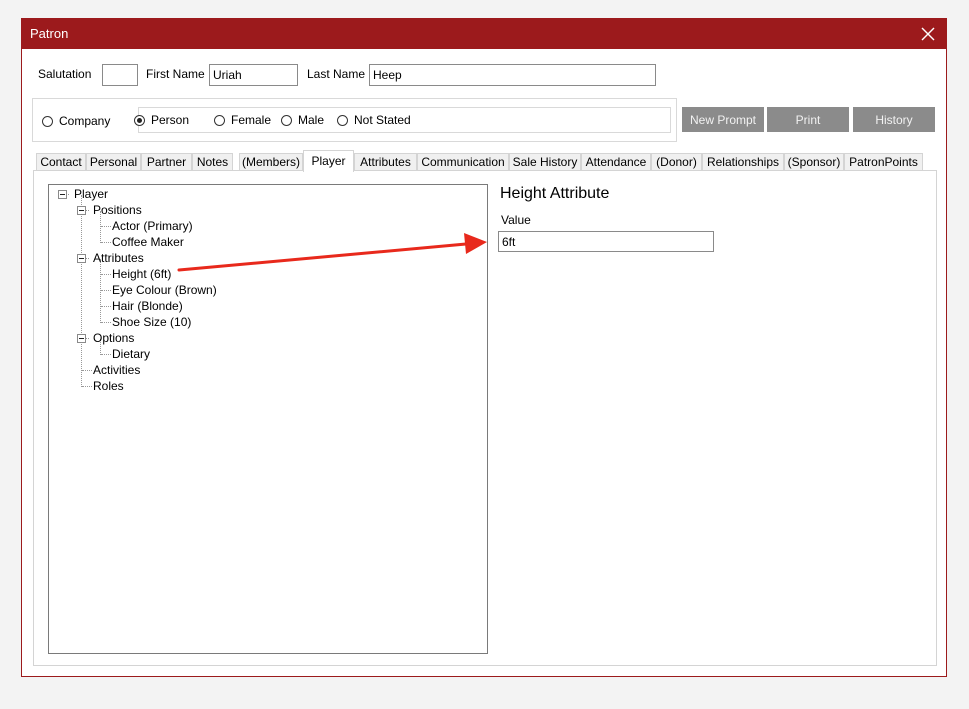  I want to click on annotation-arrow-icon, so click(332, 252).